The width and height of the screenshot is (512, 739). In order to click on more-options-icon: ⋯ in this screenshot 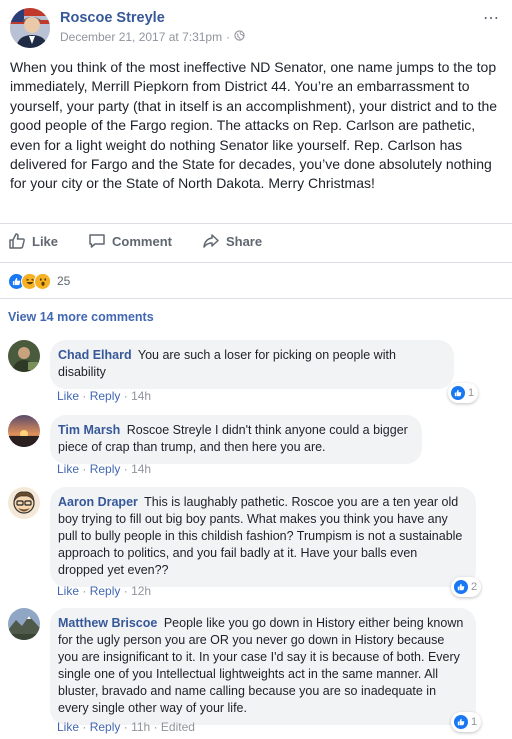, I will do `click(491, 18)`.